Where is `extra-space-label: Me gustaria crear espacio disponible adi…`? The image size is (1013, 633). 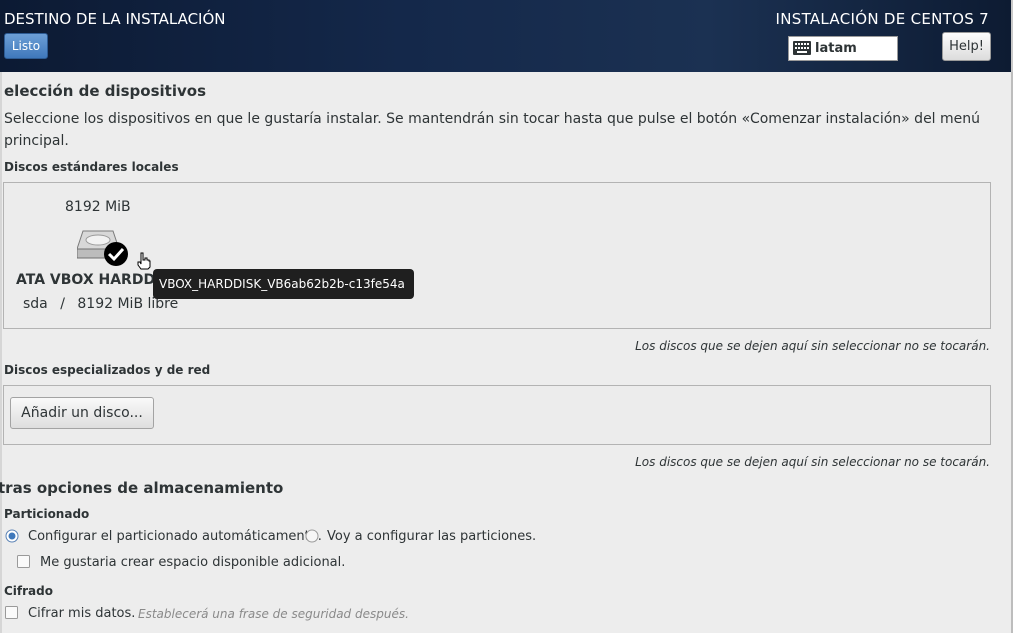 extra-space-label: Me gustaria crear espacio disponible adi… is located at coordinates (192, 562).